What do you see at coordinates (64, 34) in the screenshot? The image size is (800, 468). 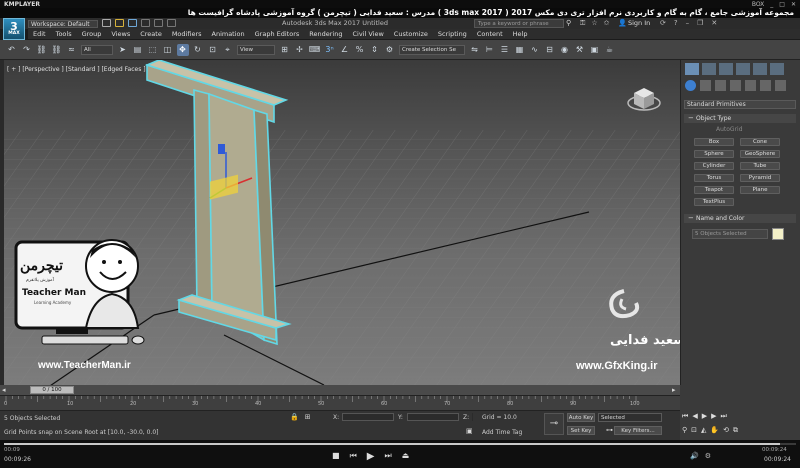 I see `menu-tools: Tools` at bounding box center [64, 34].